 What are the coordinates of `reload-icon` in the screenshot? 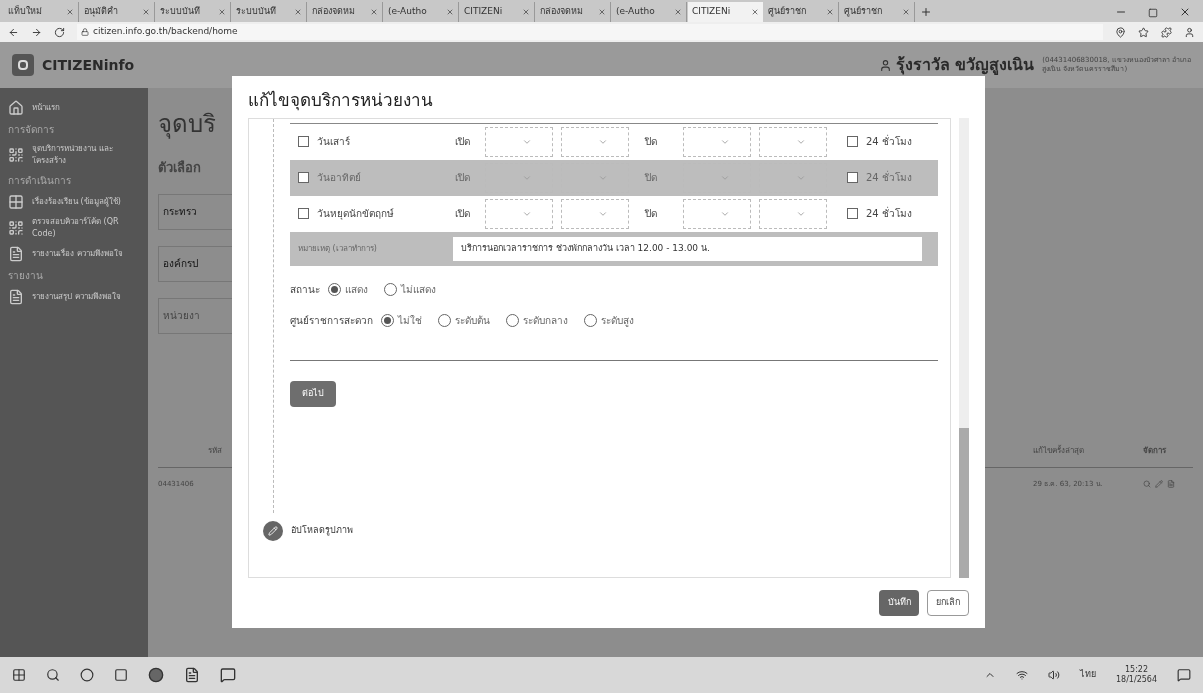 It's located at (59, 32).